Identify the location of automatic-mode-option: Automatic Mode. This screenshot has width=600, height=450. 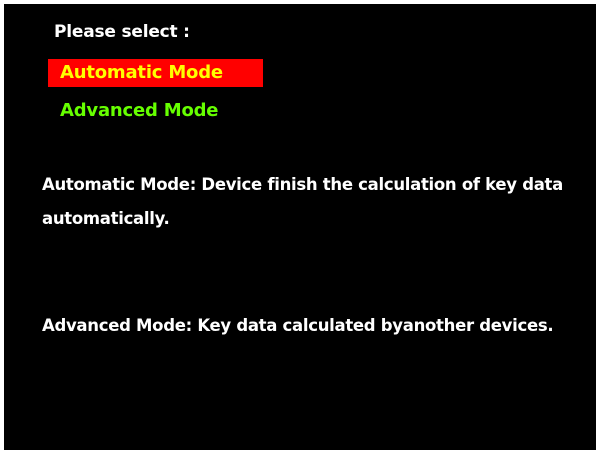
(155, 73).